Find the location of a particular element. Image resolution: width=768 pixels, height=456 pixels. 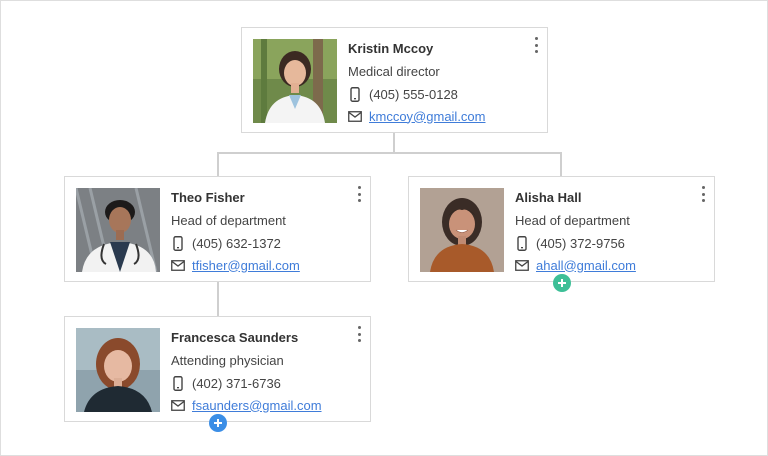

employee-name: Theo Fisher is located at coordinates (208, 197).